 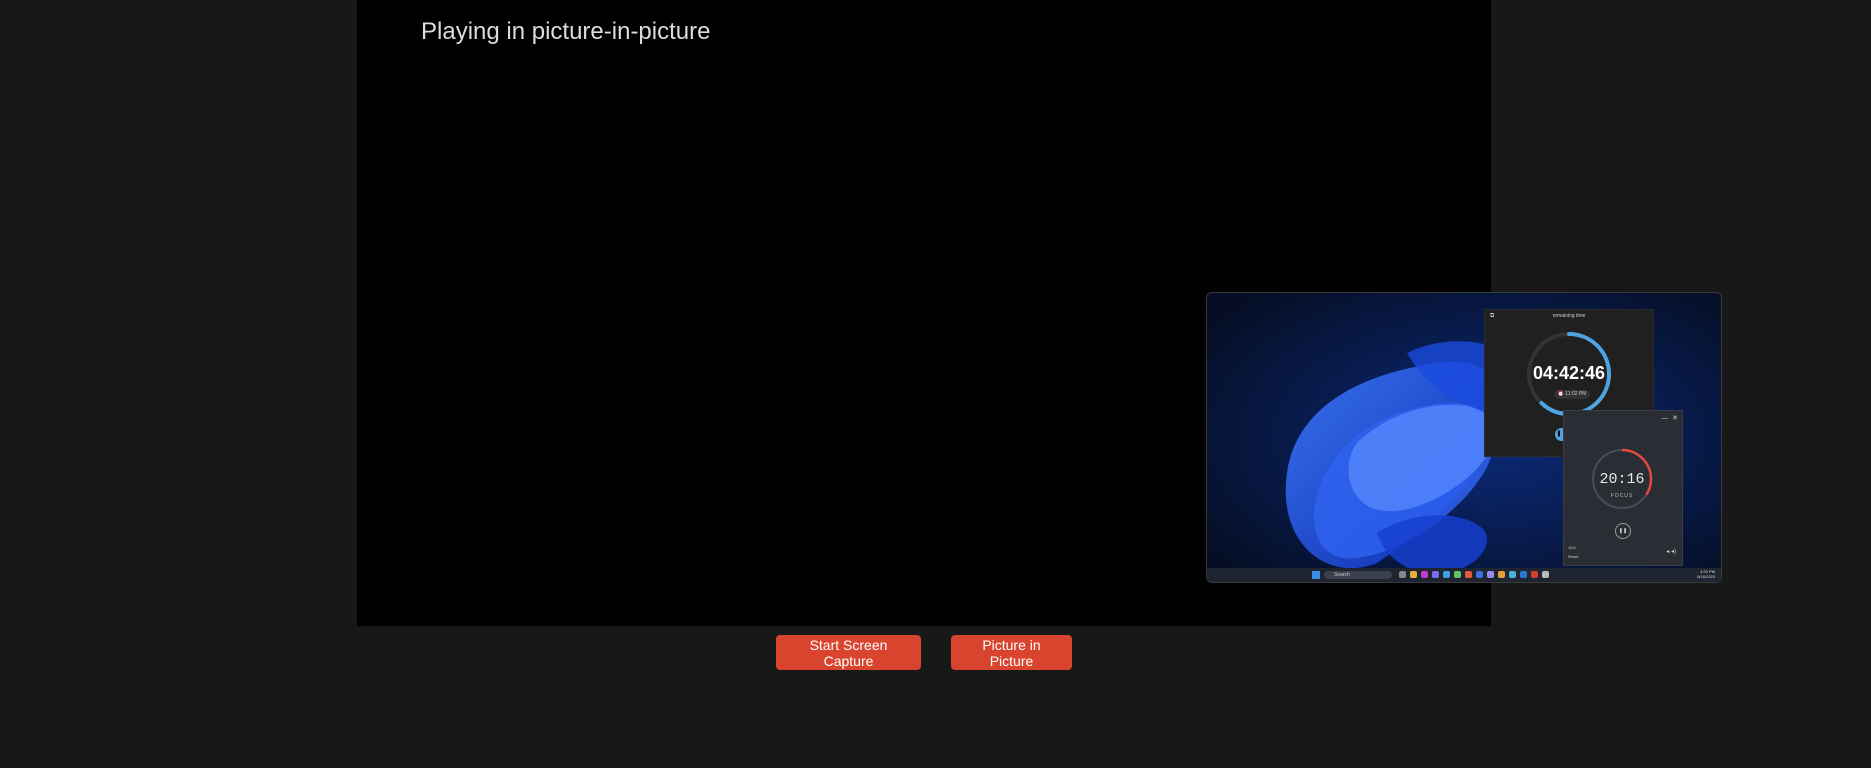 I want to click on pip-status-text: Playing in picture-in-picture, so click(x=566, y=31).